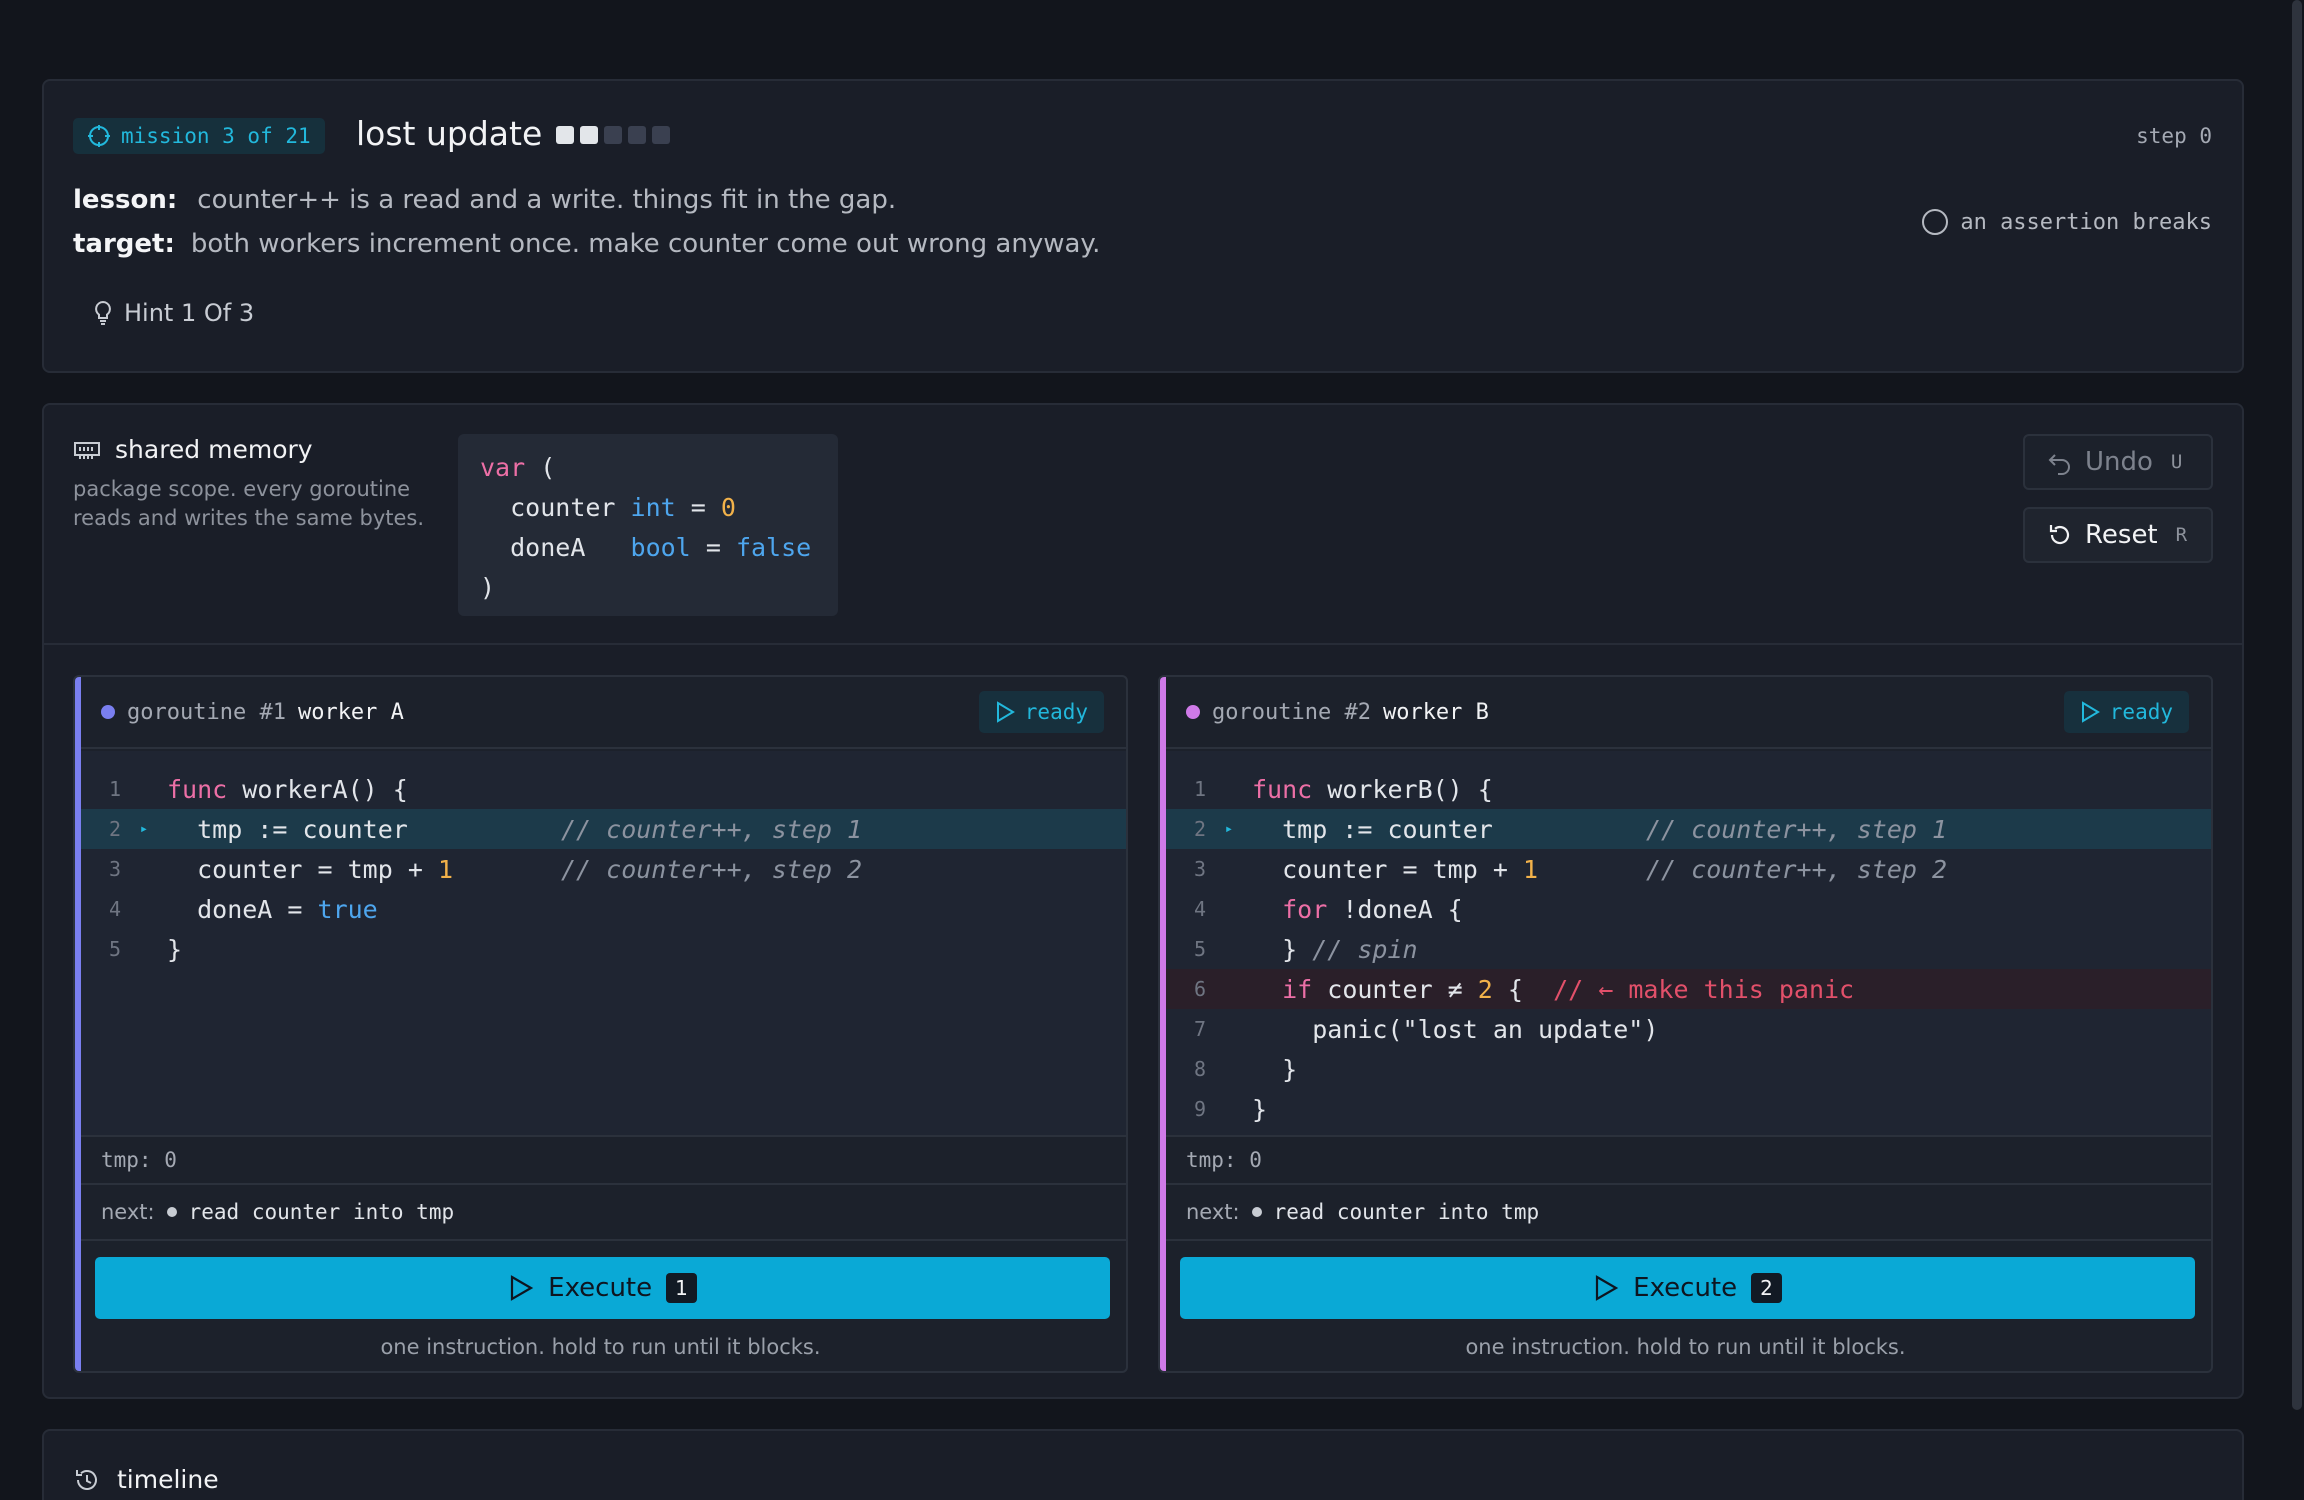  What do you see at coordinates (1688, 1109) in the screenshot?
I see `code-line: 9}` at bounding box center [1688, 1109].